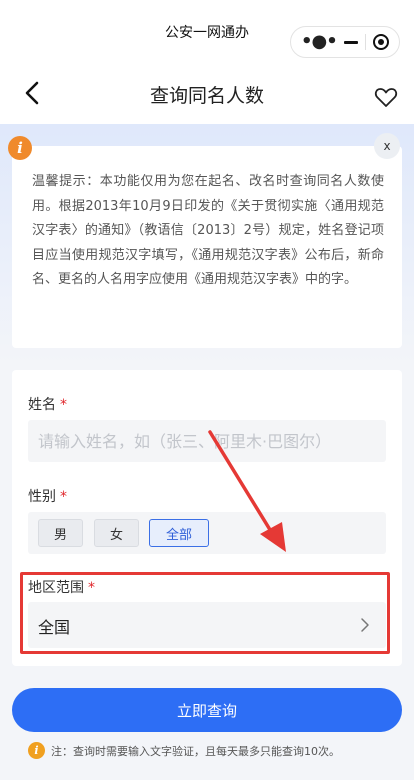 This screenshot has height=780, width=414. What do you see at coordinates (33, 93) in the screenshot?
I see `back-arrow-icon` at bounding box center [33, 93].